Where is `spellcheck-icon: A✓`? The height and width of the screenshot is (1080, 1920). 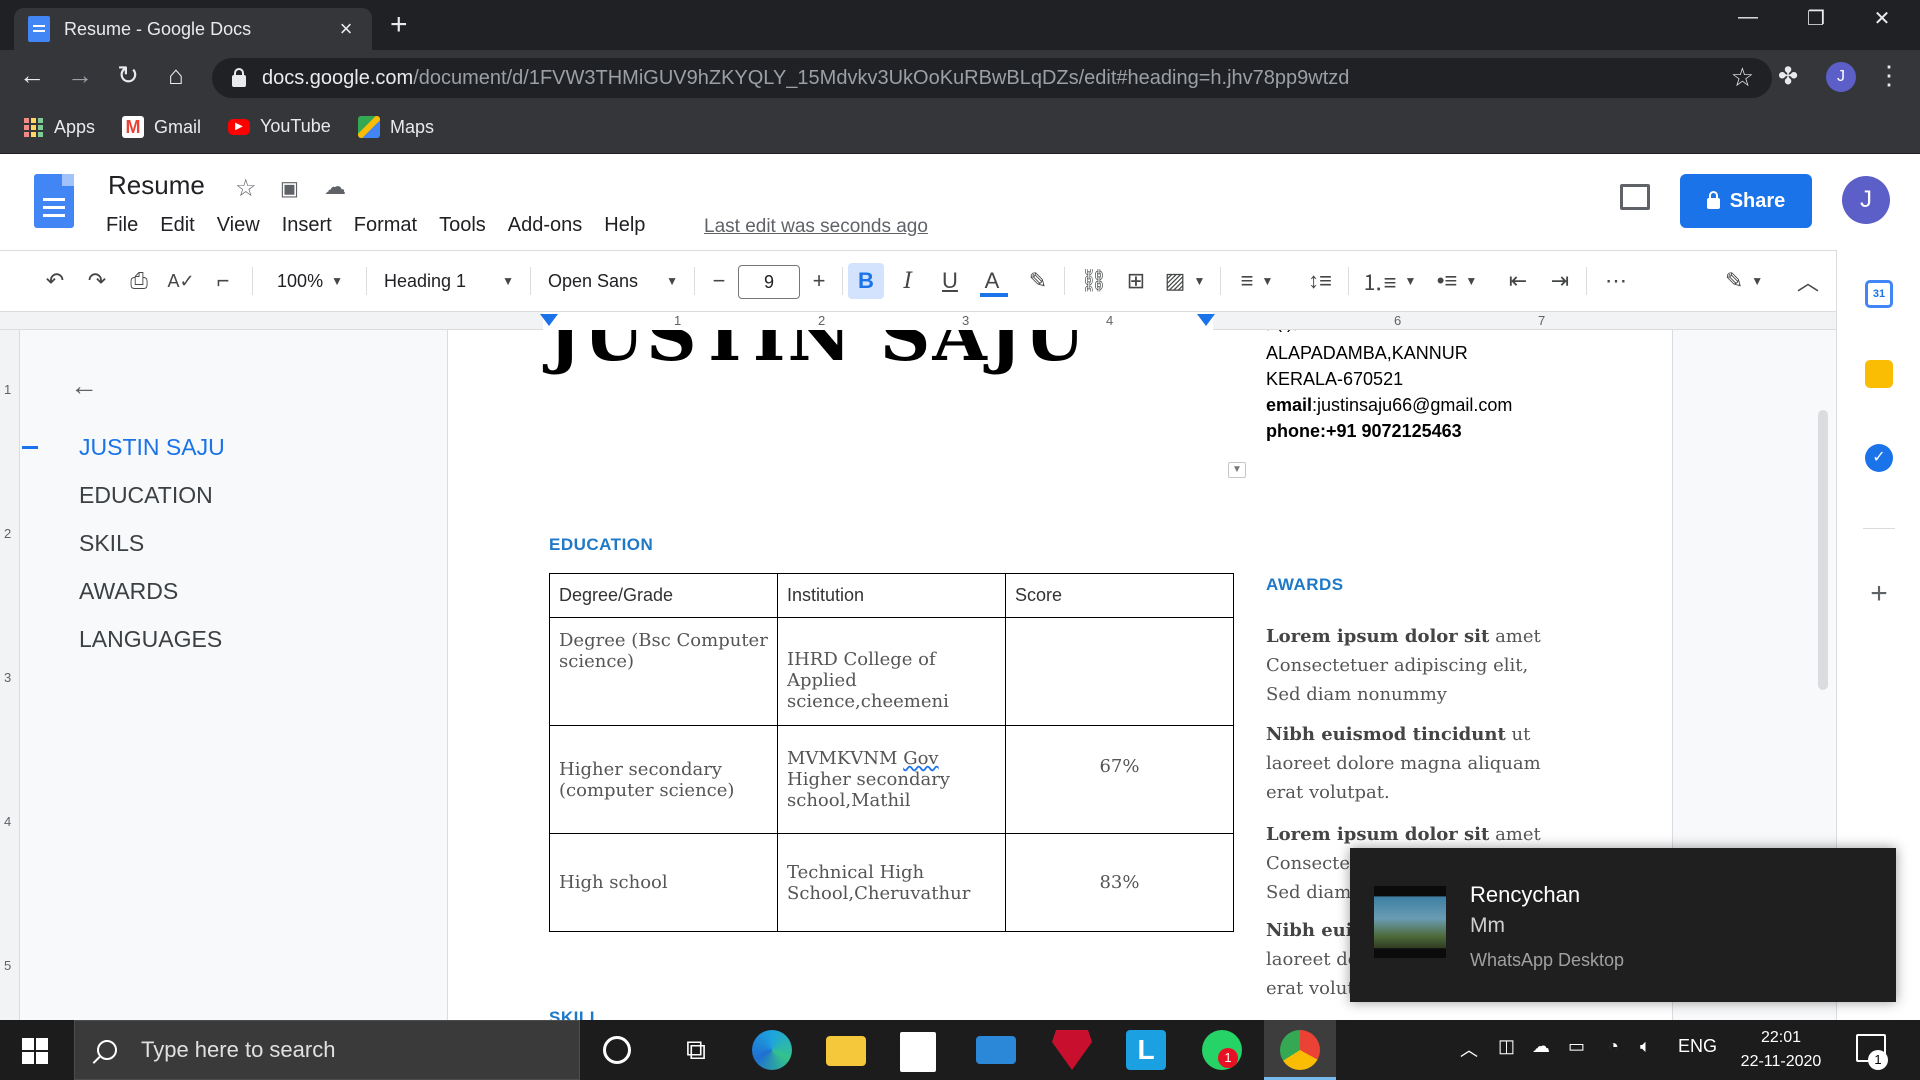
spellcheck-icon: A✓ is located at coordinates (181, 281).